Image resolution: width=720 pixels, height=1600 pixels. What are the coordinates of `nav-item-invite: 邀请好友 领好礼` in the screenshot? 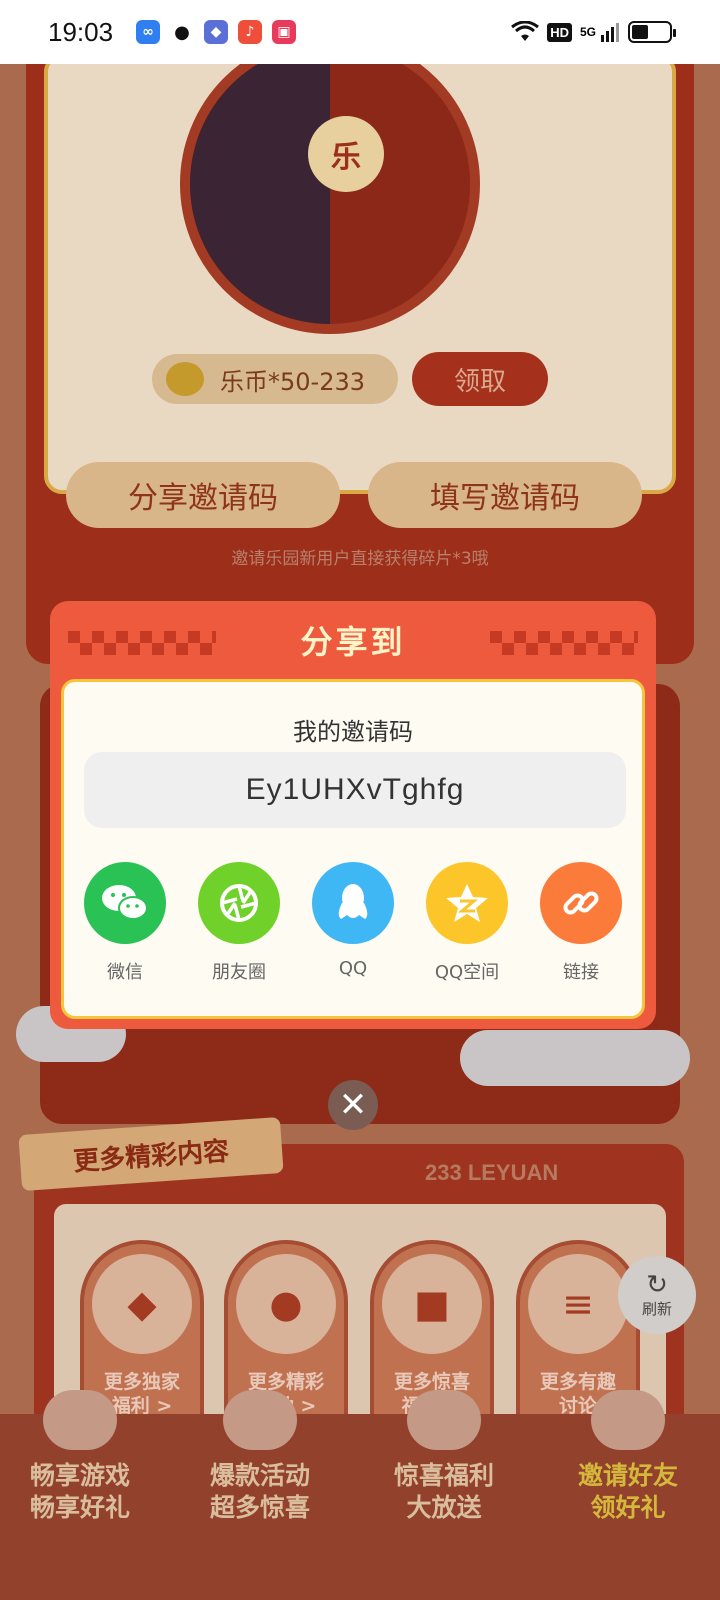 It's located at (628, 1457).